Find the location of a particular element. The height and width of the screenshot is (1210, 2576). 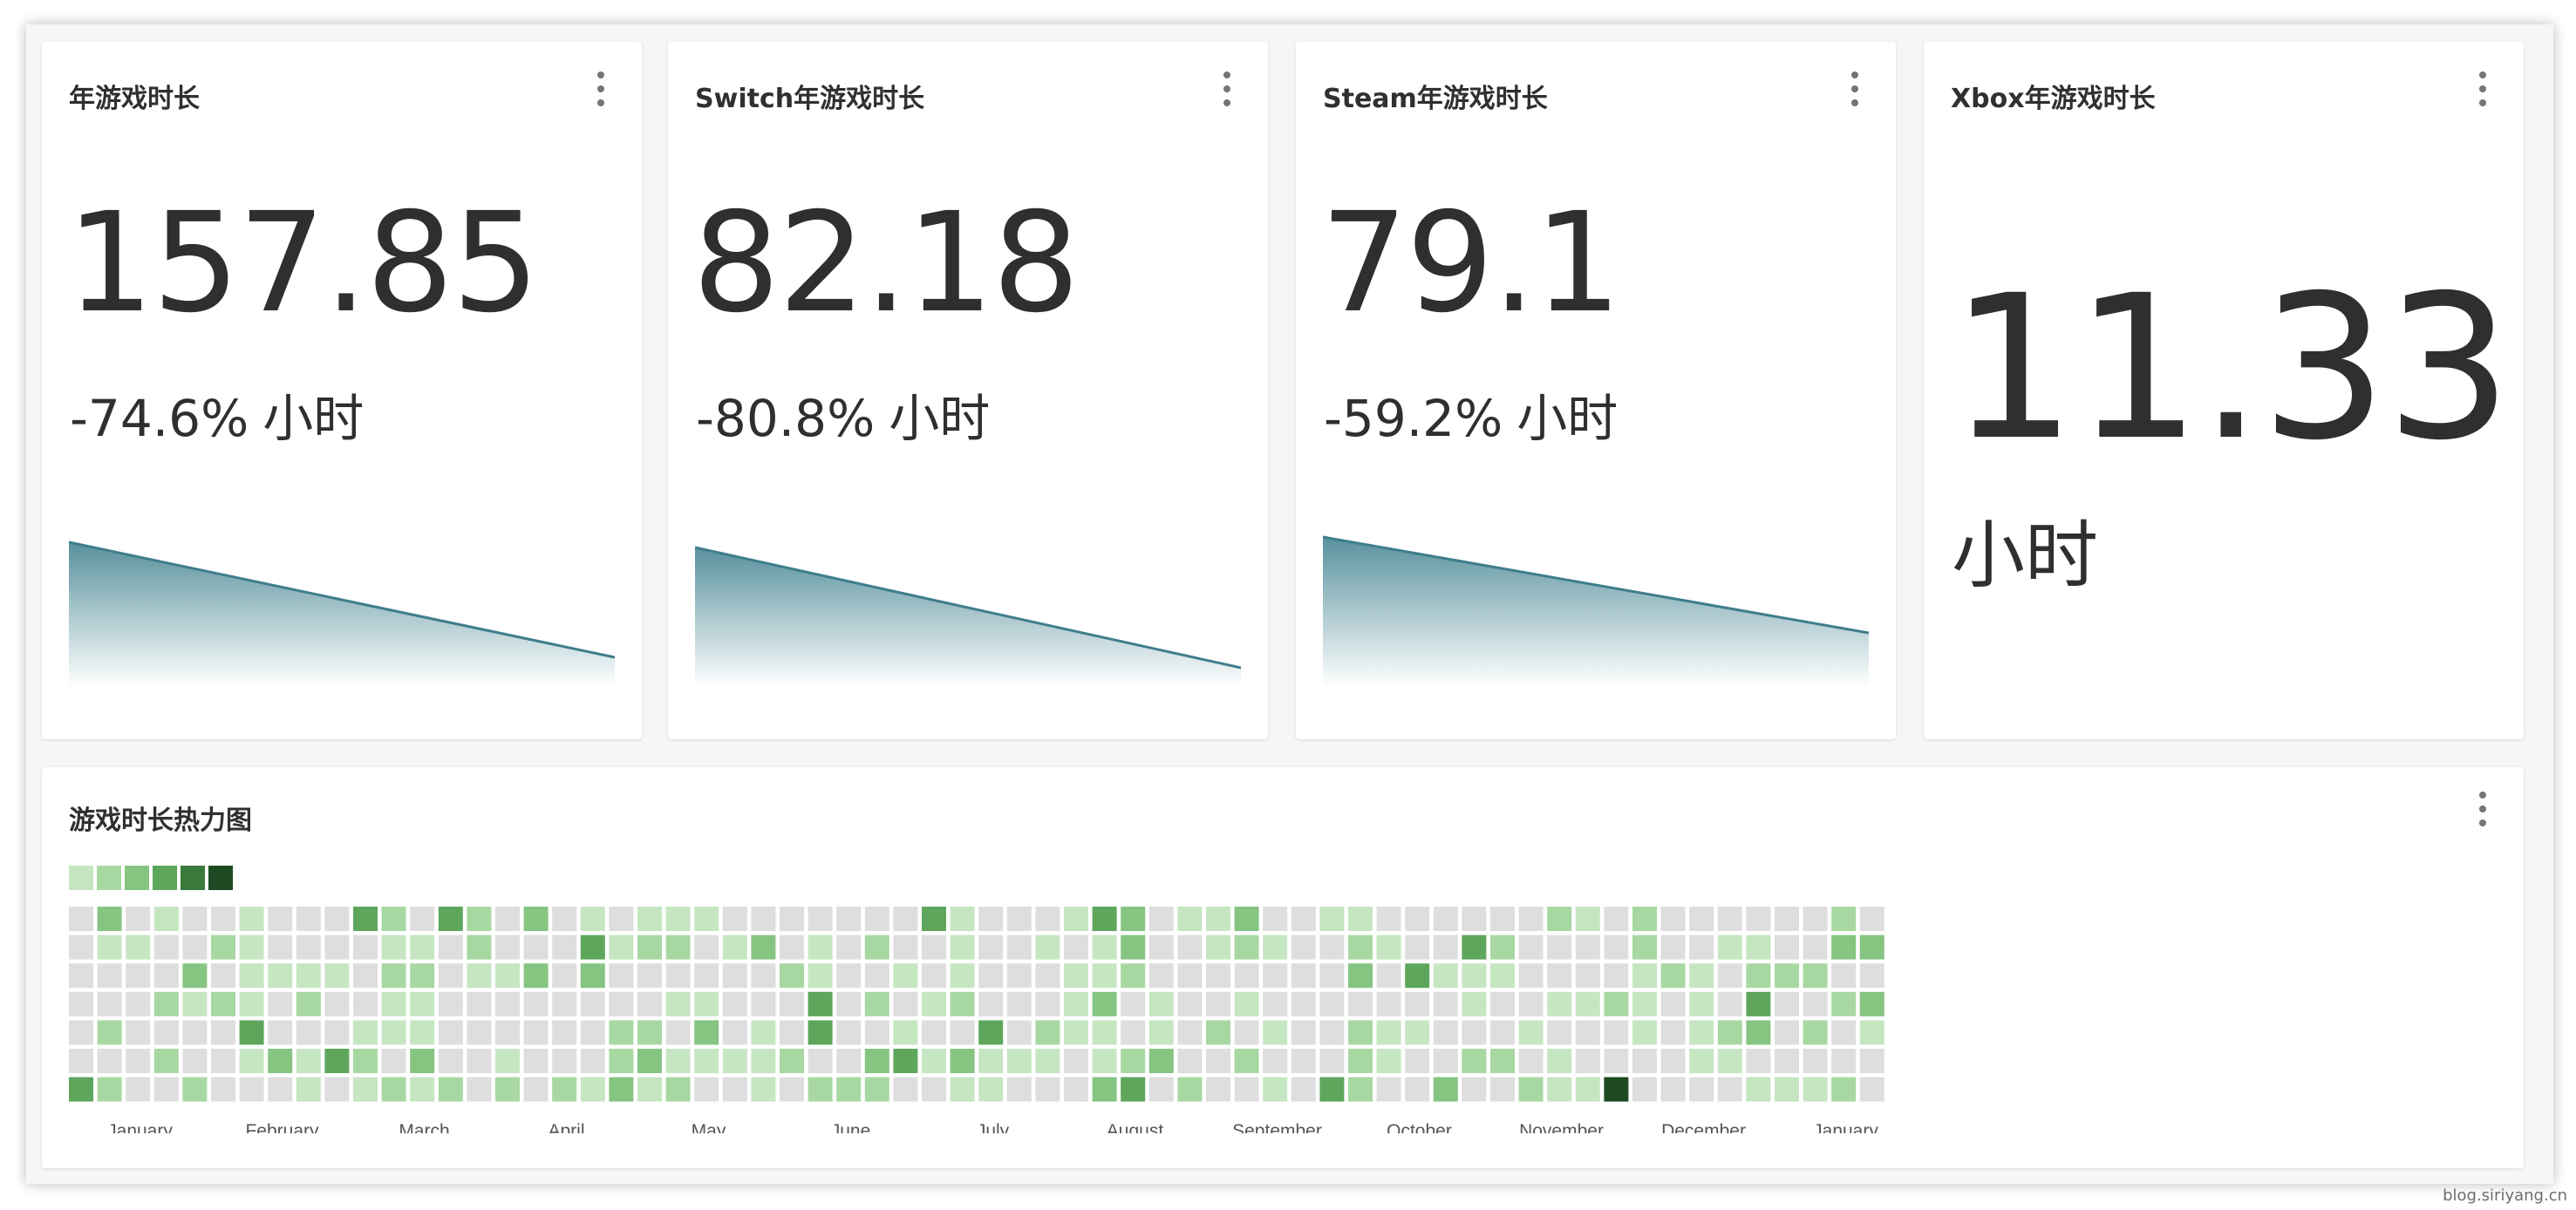

more-options-icon is located at coordinates (2483, 809).